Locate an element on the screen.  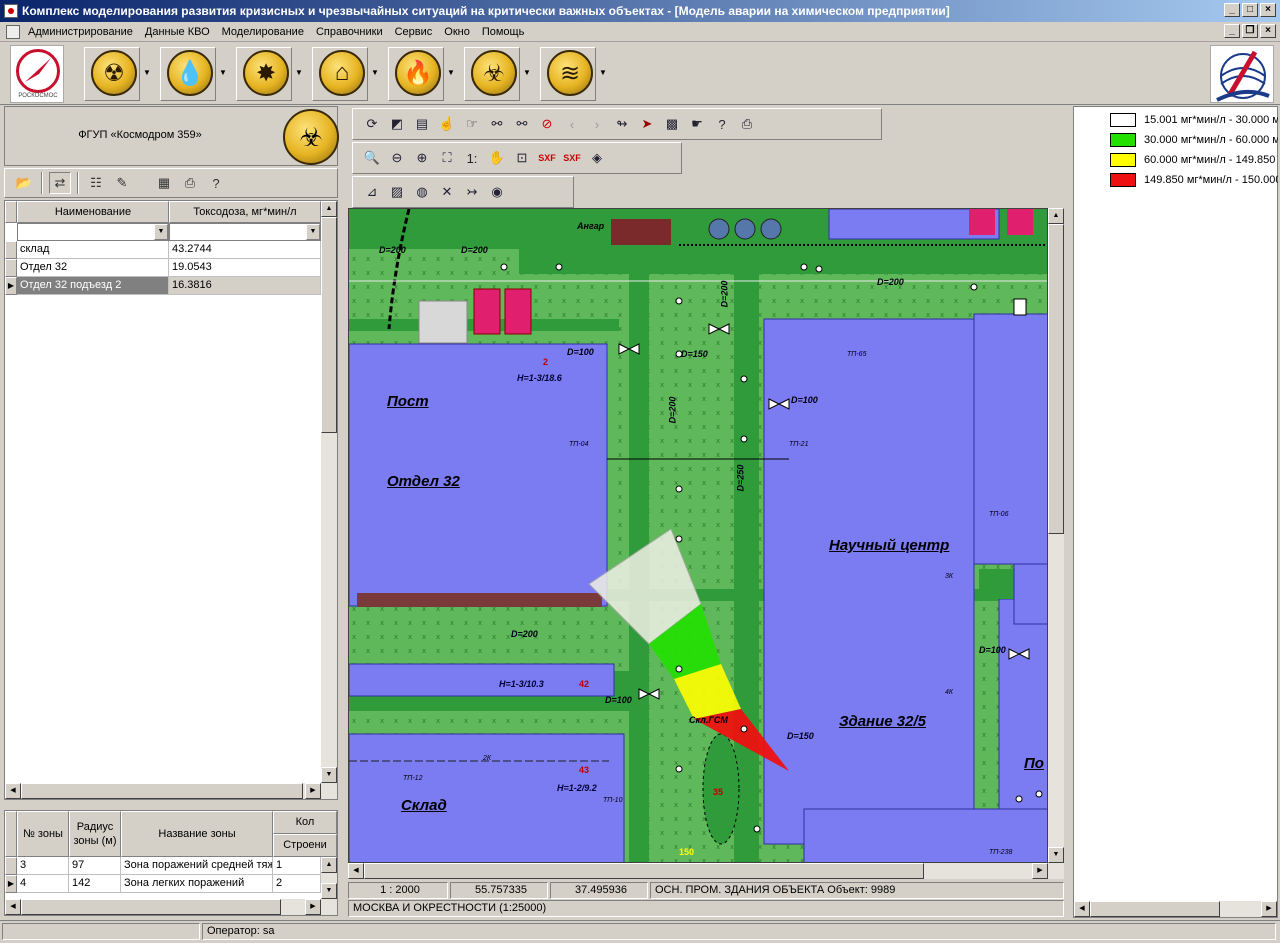
map-vertical-scrollbar: ▲ ▼ is located at coordinates (1056, 535).